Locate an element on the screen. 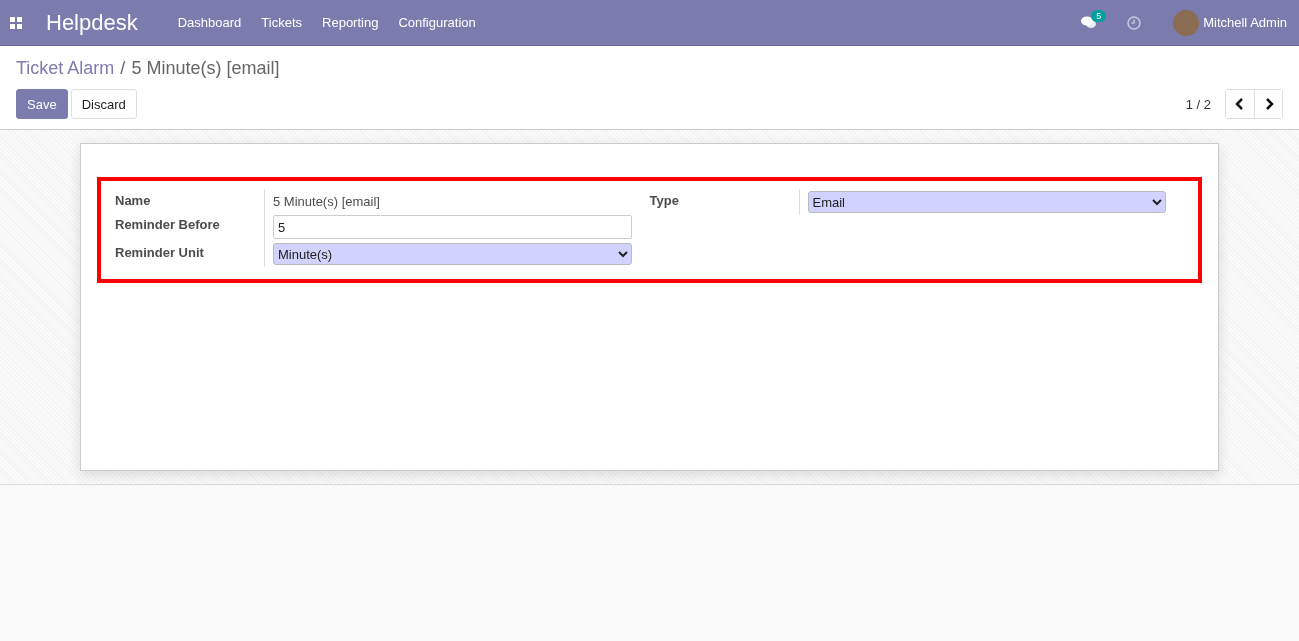  field-label: Reminder Before is located at coordinates (190, 227).